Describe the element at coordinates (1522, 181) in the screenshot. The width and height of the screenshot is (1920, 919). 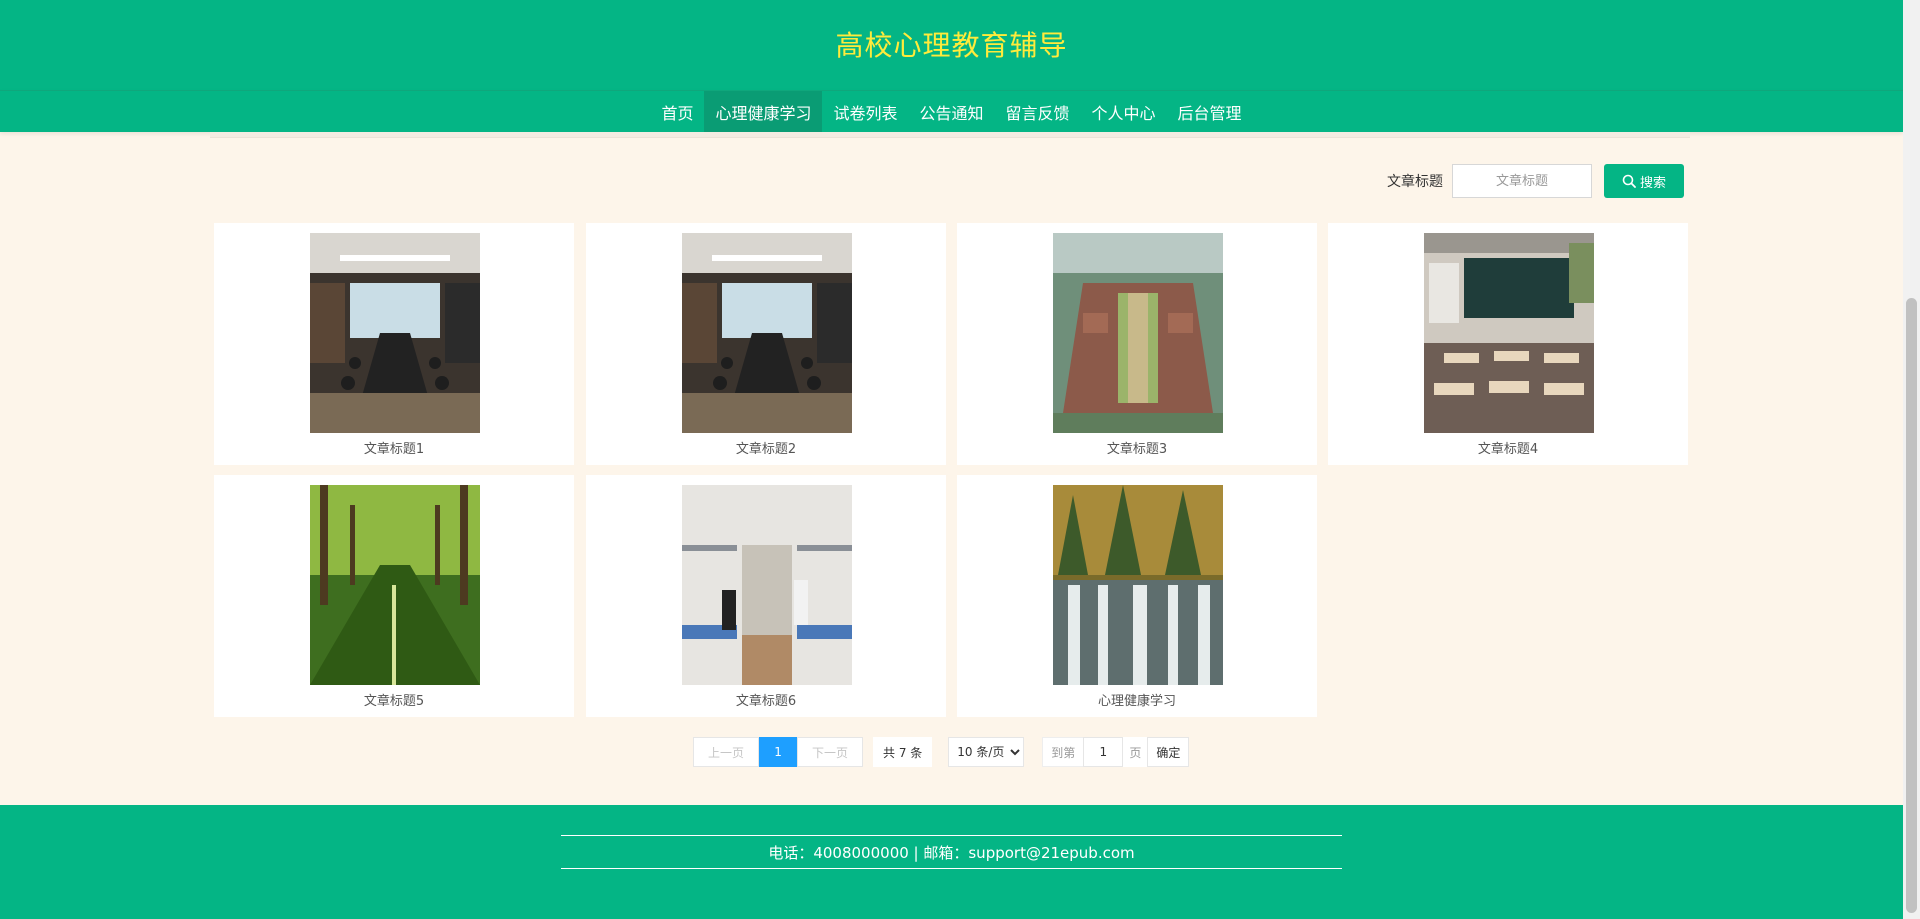
I see `search-input` at that location.